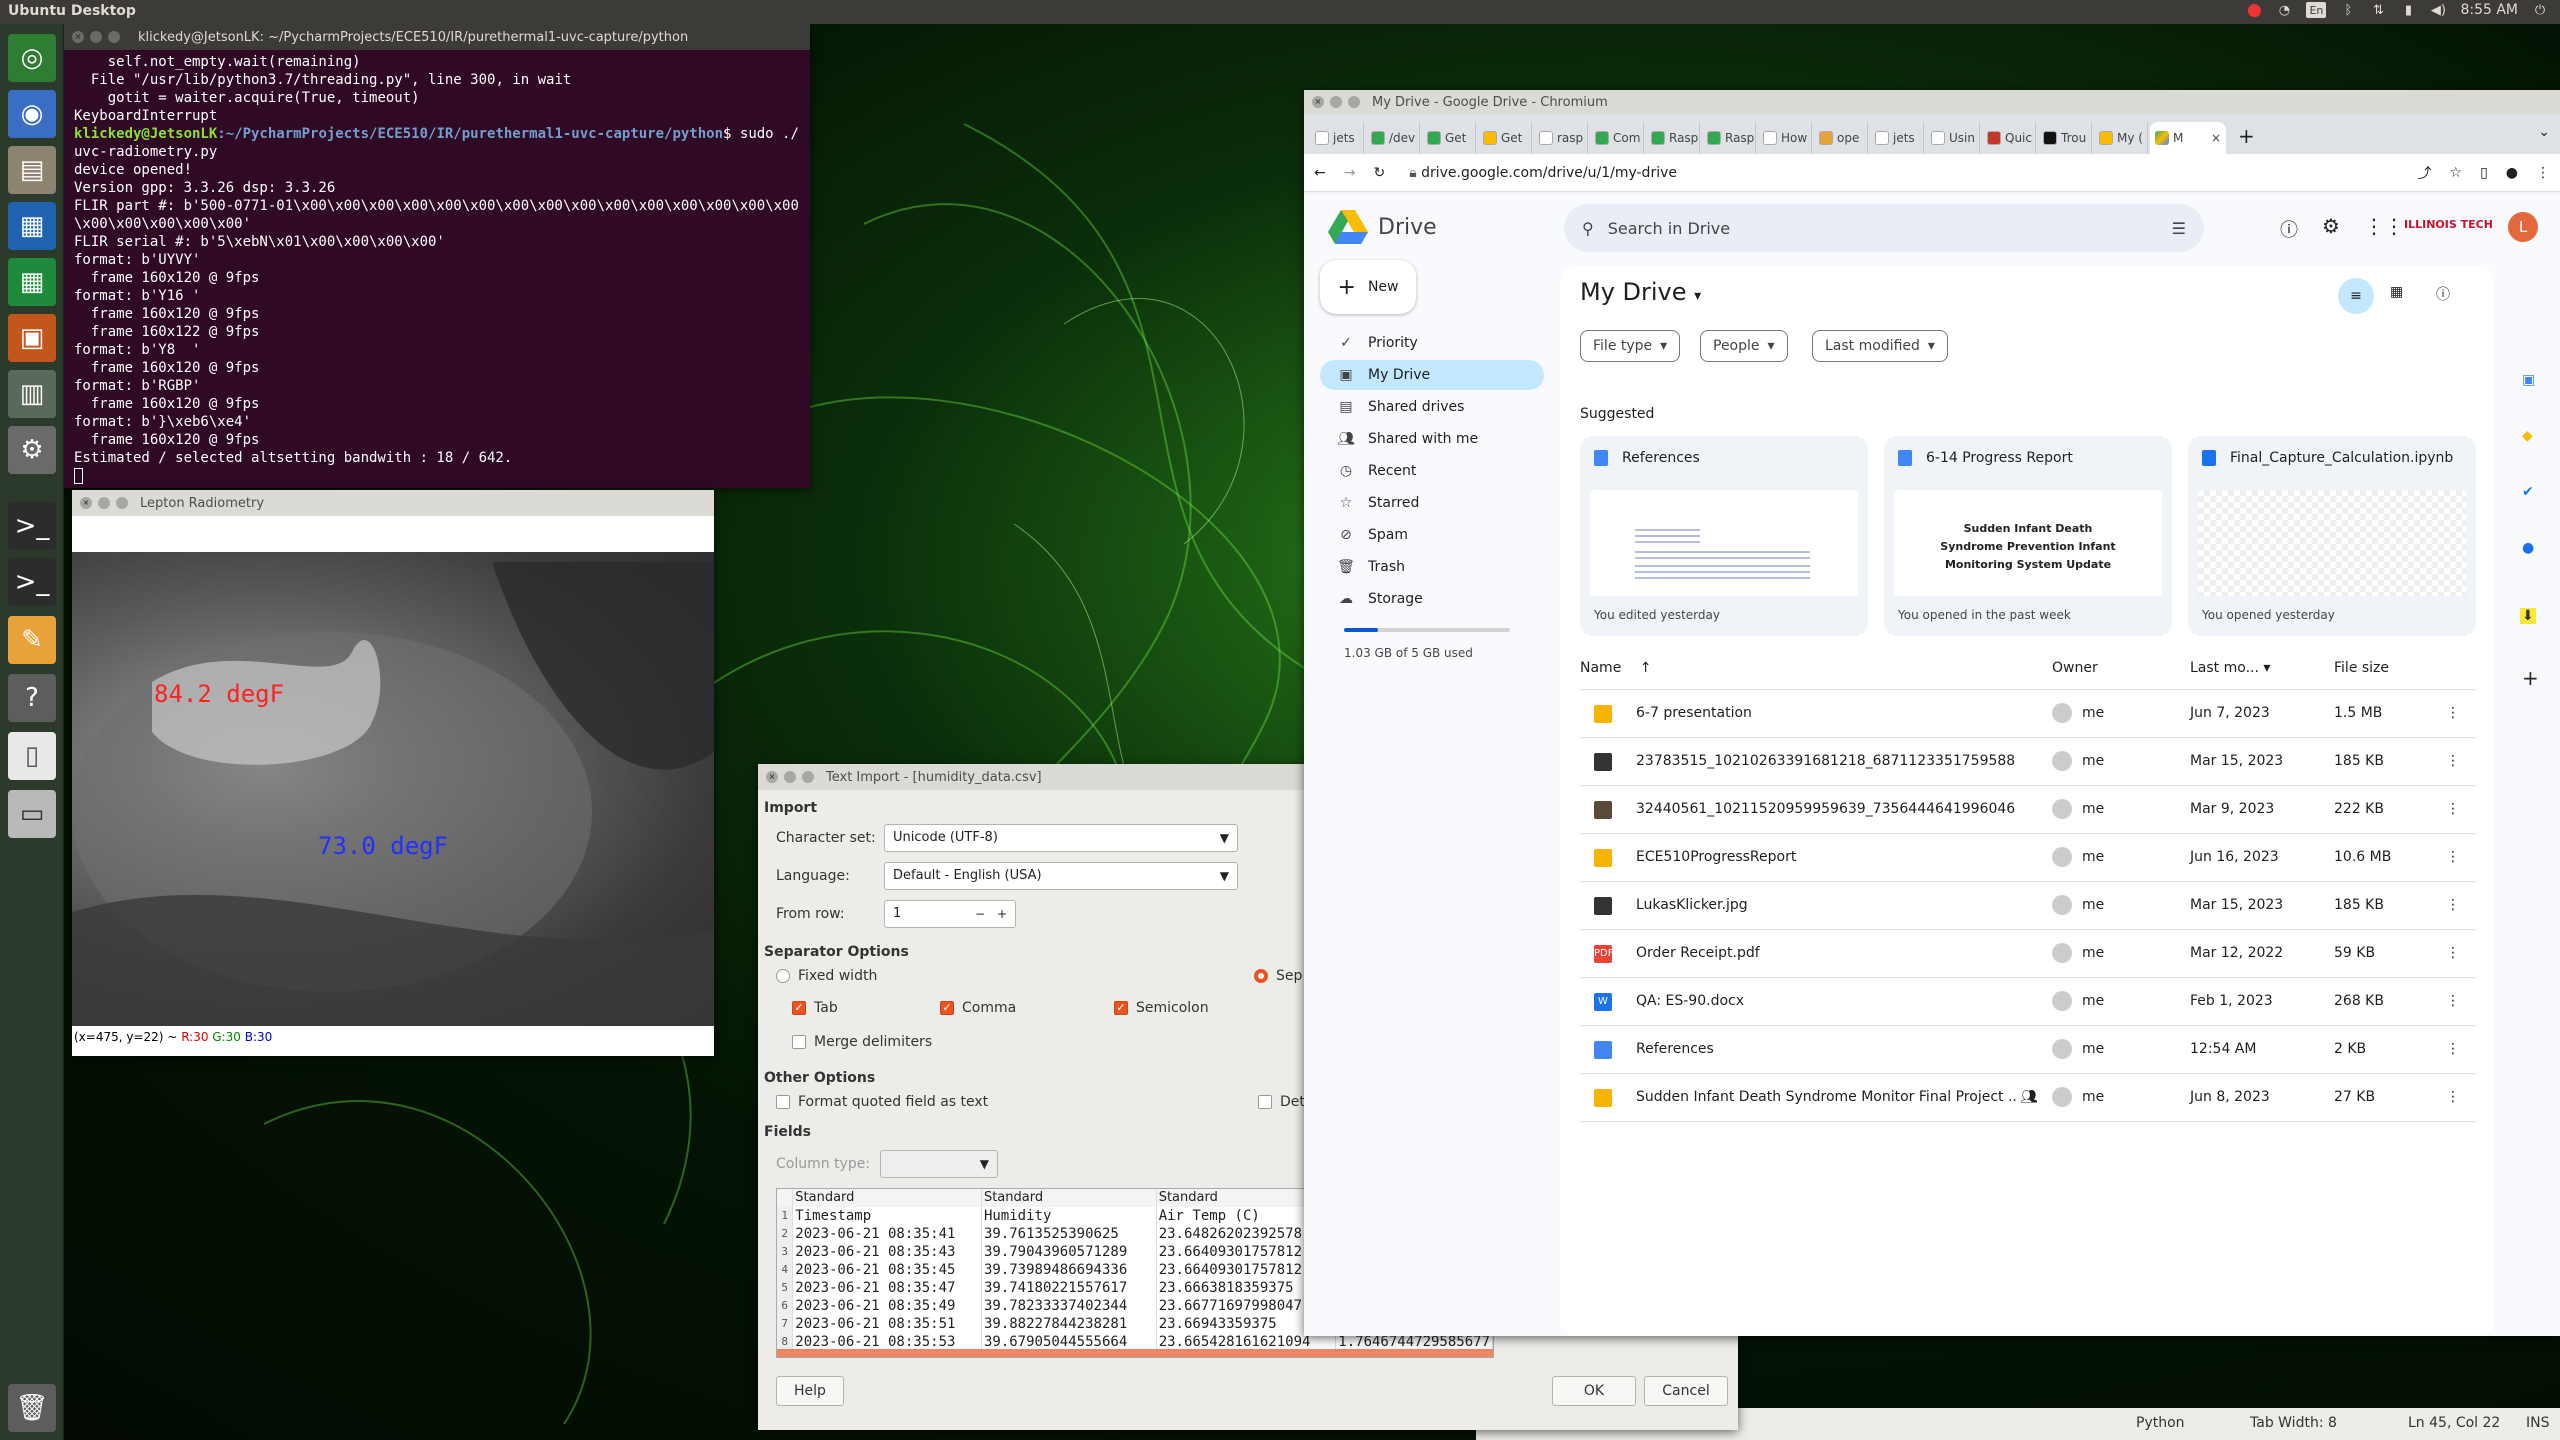 The height and width of the screenshot is (1440, 2560). What do you see at coordinates (1161, 1008) in the screenshot?
I see `semicolon-checkbox: ✓ Semicolon` at bounding box center [1161, 1008].